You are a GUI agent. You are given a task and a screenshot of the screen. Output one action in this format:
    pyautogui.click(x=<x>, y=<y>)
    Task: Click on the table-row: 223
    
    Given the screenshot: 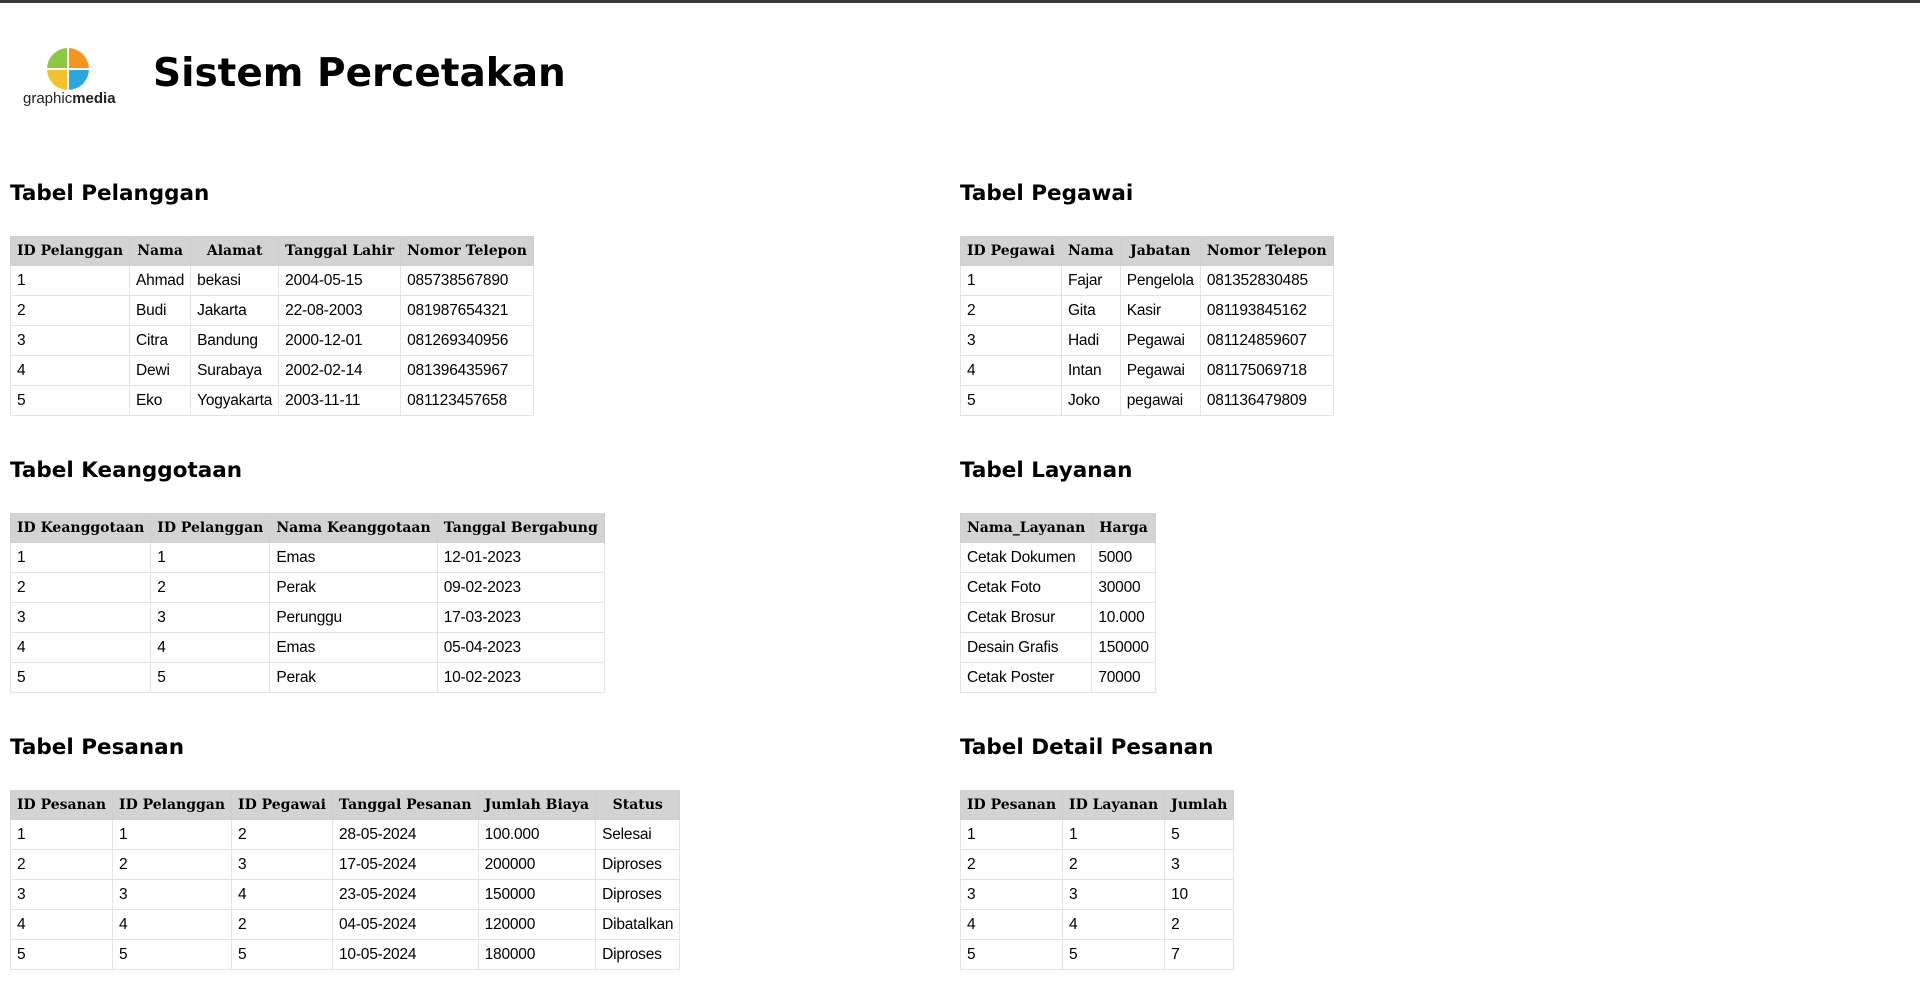 What is the action you would take?
    pyautogui.click(x=1097, y=864)
    